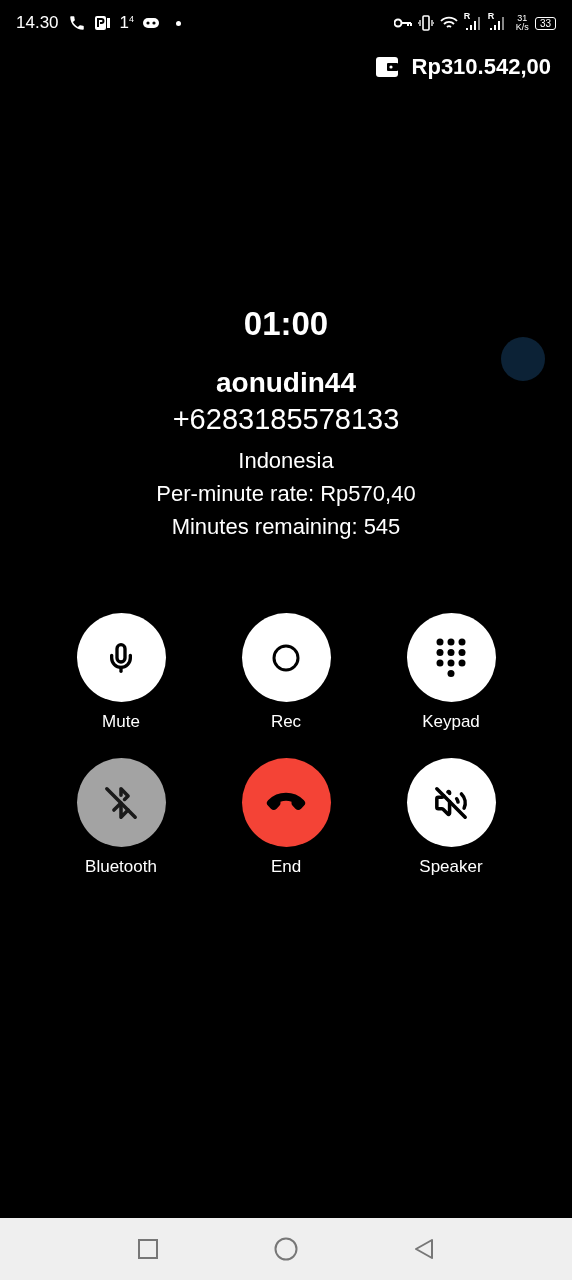 The width and height of the screenshot is (572, 1280). I want to click on button-label: Speaker, so click(451, 867).